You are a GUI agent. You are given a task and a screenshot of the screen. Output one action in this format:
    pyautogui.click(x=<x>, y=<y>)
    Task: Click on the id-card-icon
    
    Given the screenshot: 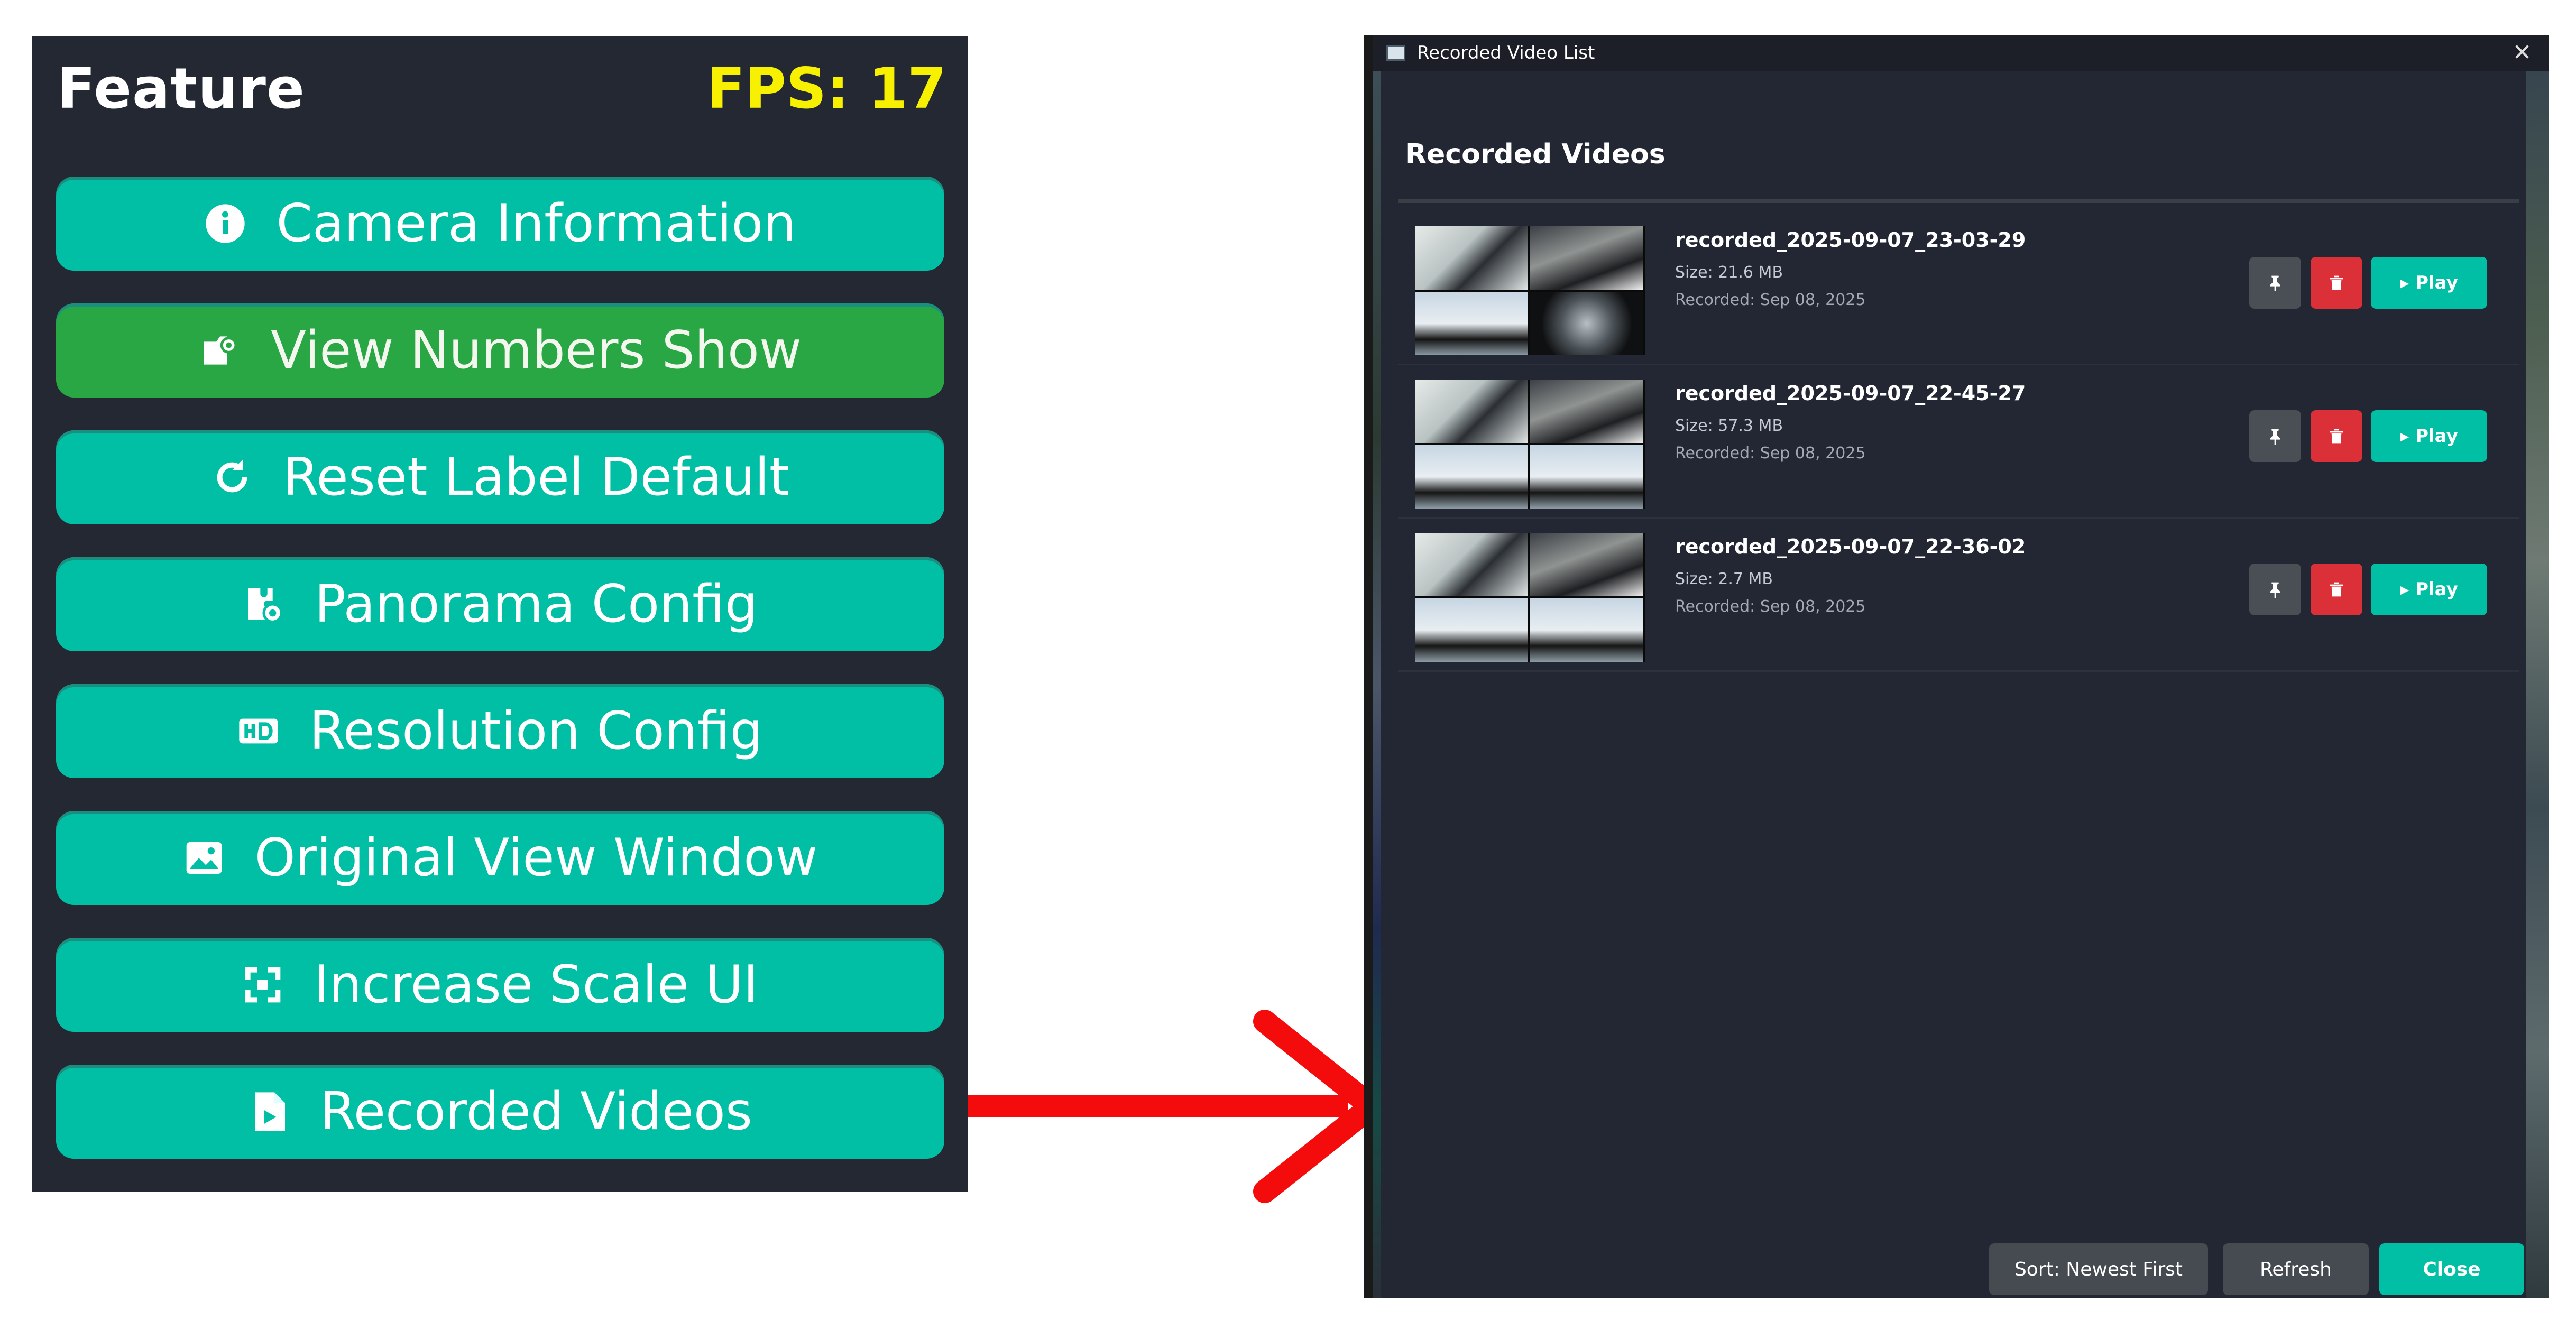 What is the action you would take?
    pyautogui.click(x=221, y=350)
    